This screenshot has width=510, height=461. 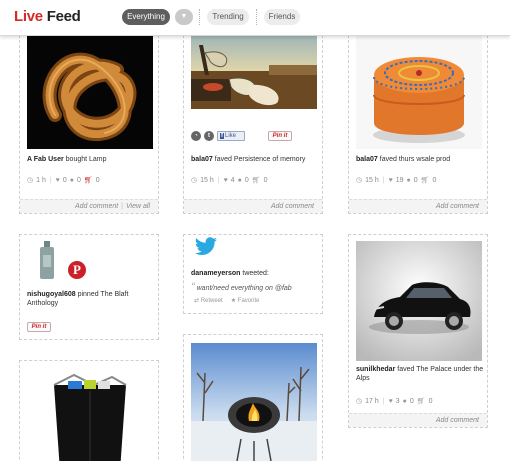 I want to click on facebook-like-button: f Like, so click(x=231, y=136).